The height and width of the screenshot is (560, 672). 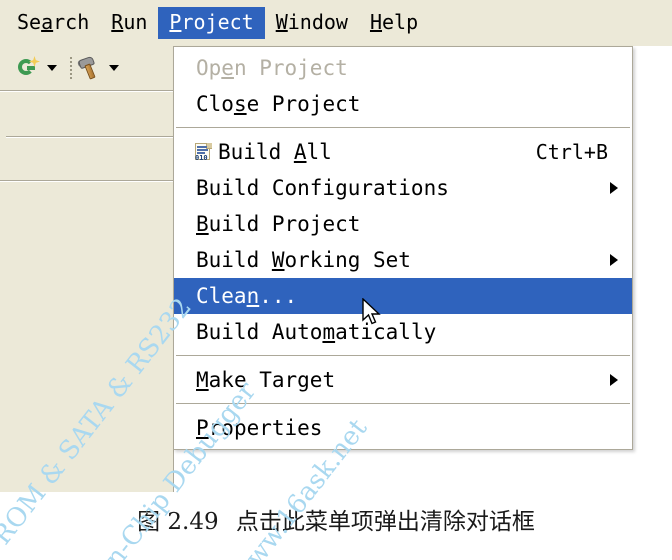 I want to click on build-chevron-down-icon, so click(x=114, y=68).